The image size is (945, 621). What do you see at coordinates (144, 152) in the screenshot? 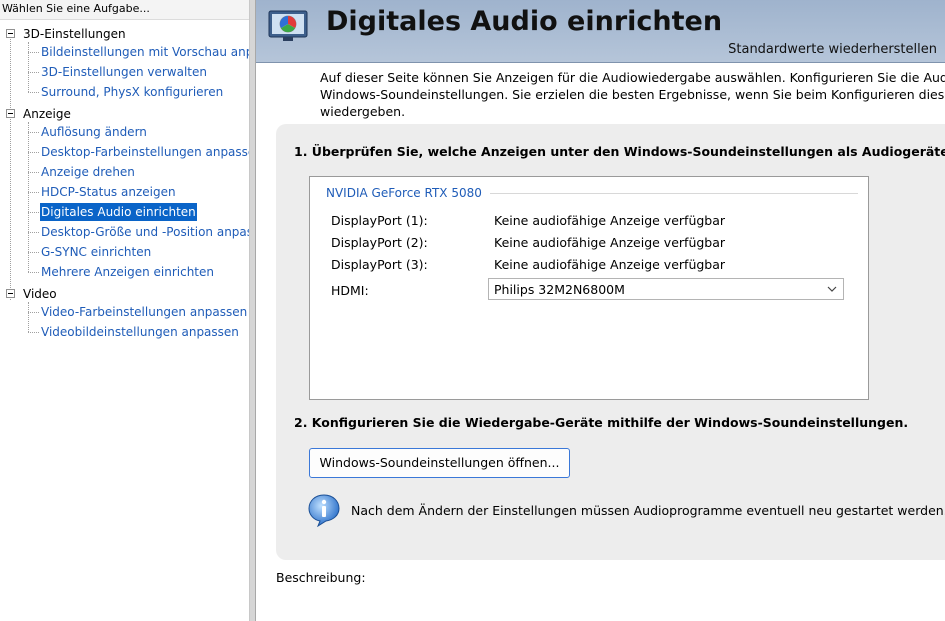
I see `tree-item-desktop-color: Desktop-Farbeinstellungen anpassen` at bounding box center [144, 152].